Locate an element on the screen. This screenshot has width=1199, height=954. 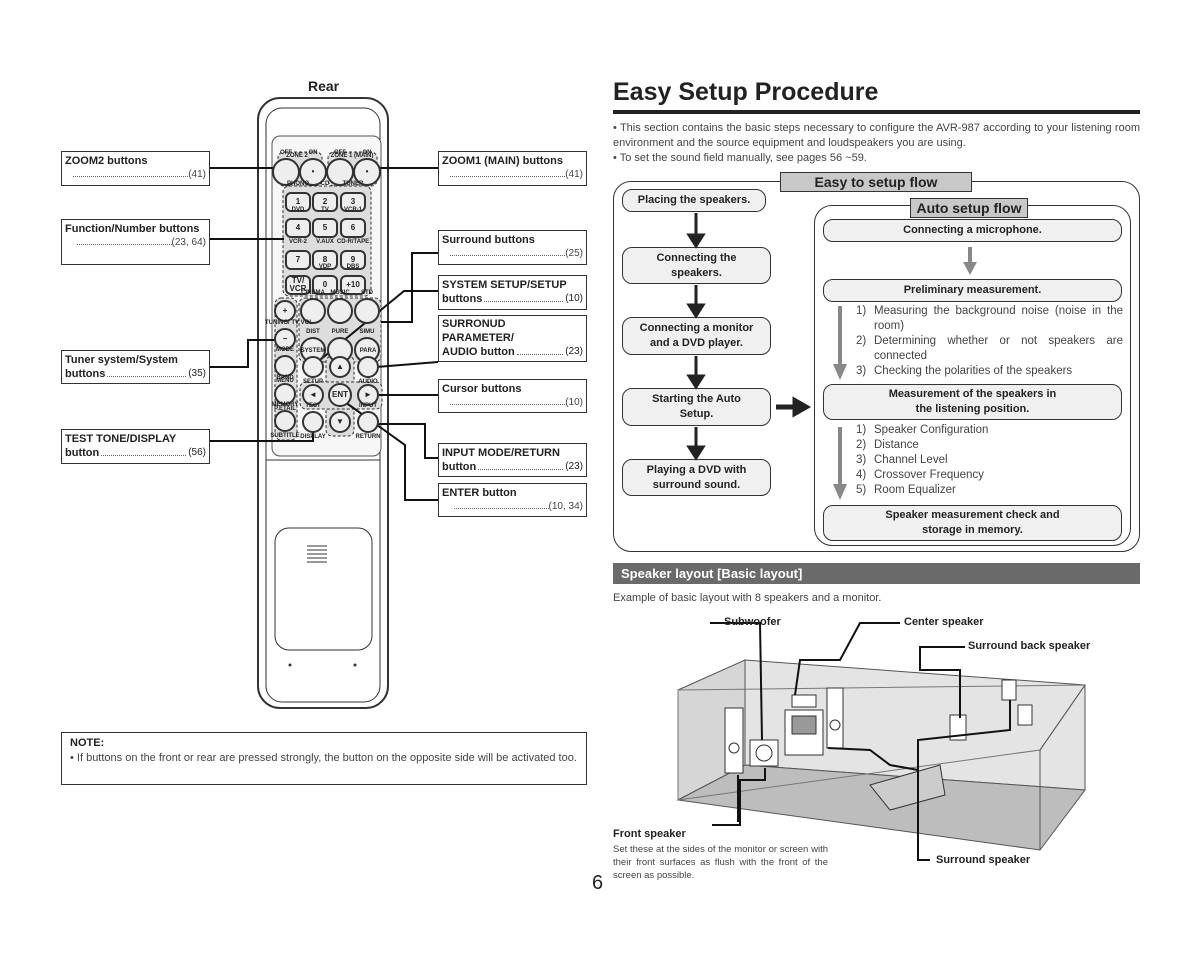
callout-ref: (23, 64) is located at coordinates (188, 242).